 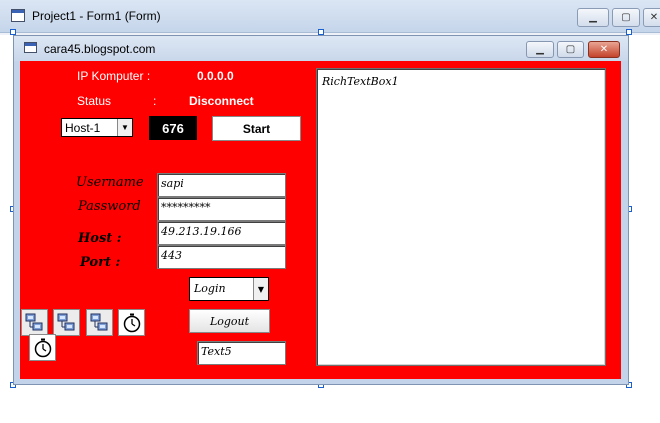 What do you see at coordinates (221, 233) in the screenshot?
I see `host-field: 49.213.19.166` at bounding box center [221, 233].